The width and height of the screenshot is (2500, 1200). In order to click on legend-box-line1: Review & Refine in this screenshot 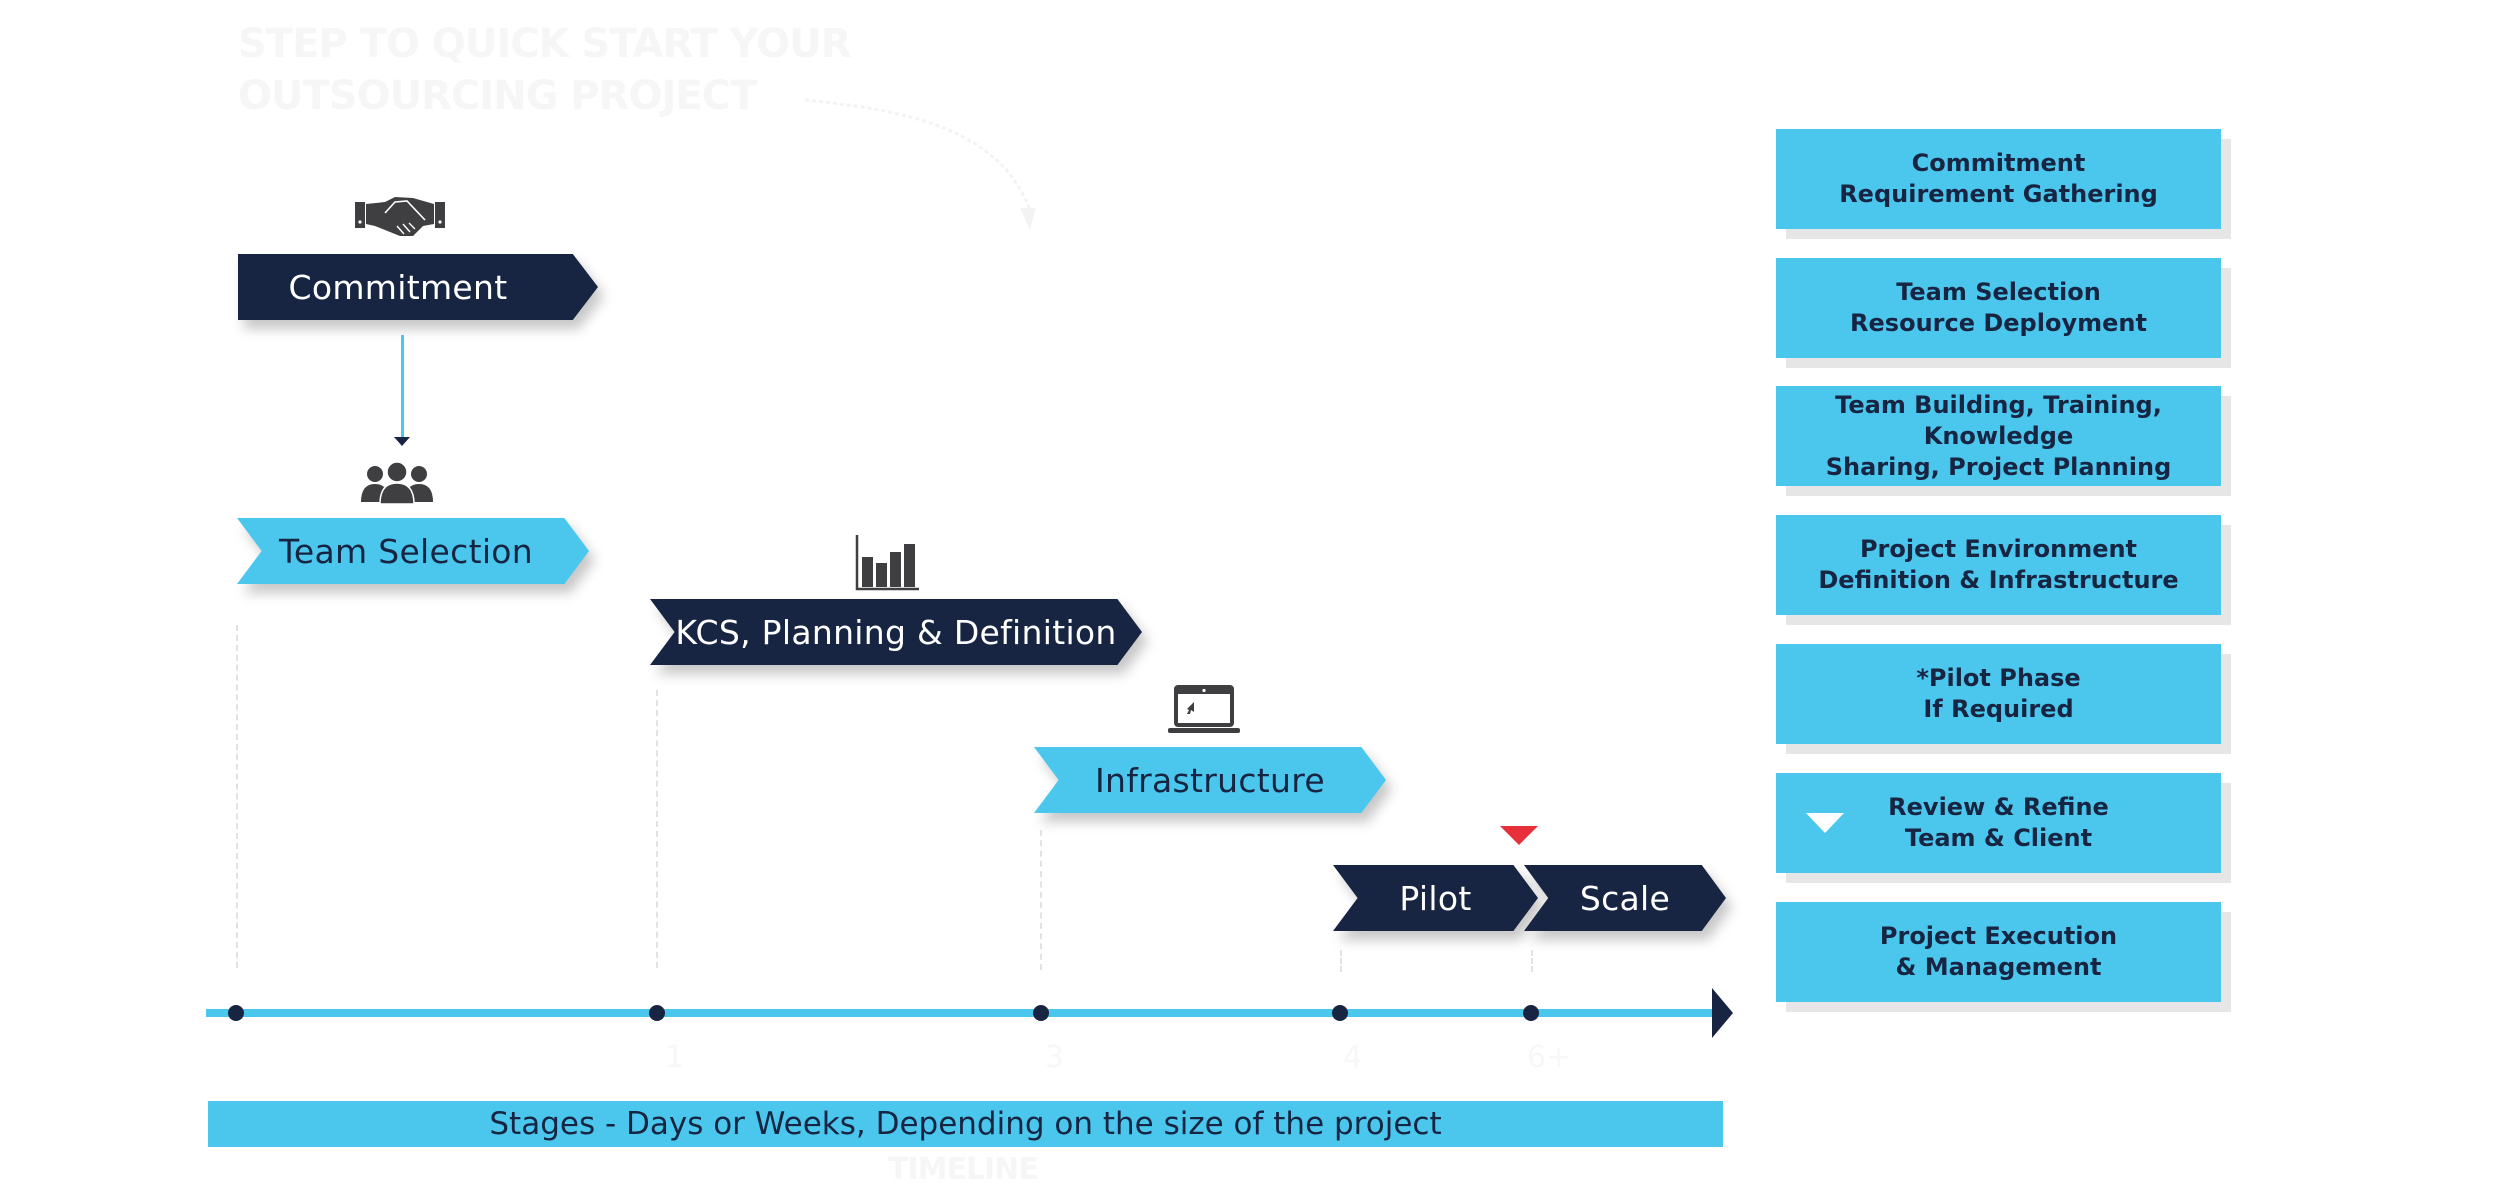, I will do `click(1998, 807)`.